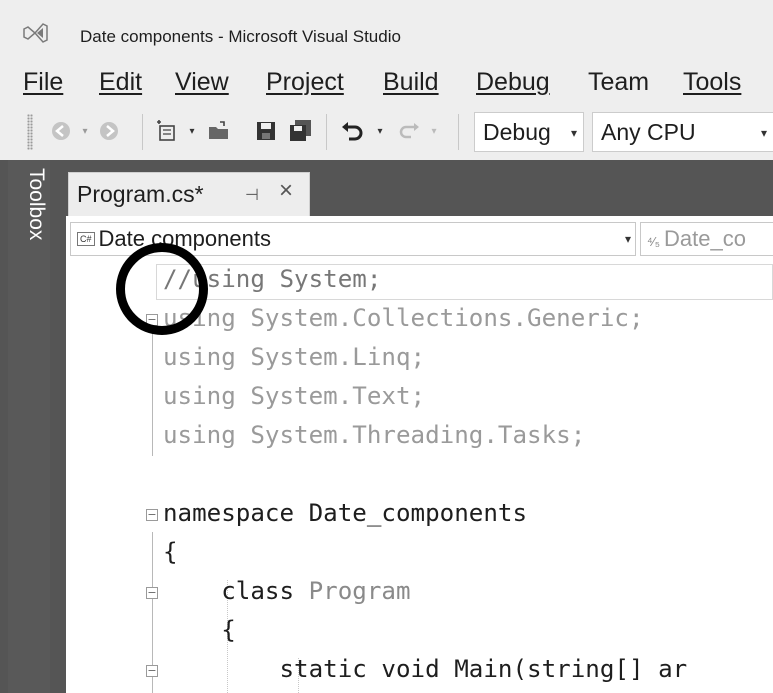 Image resolution: width=773 pixels, height=693 pixels. What do you see at coordinates (36, 204) in the screenshot?
I see `toolbox-label-text: Toolbox` at bounding box center [36, 204].